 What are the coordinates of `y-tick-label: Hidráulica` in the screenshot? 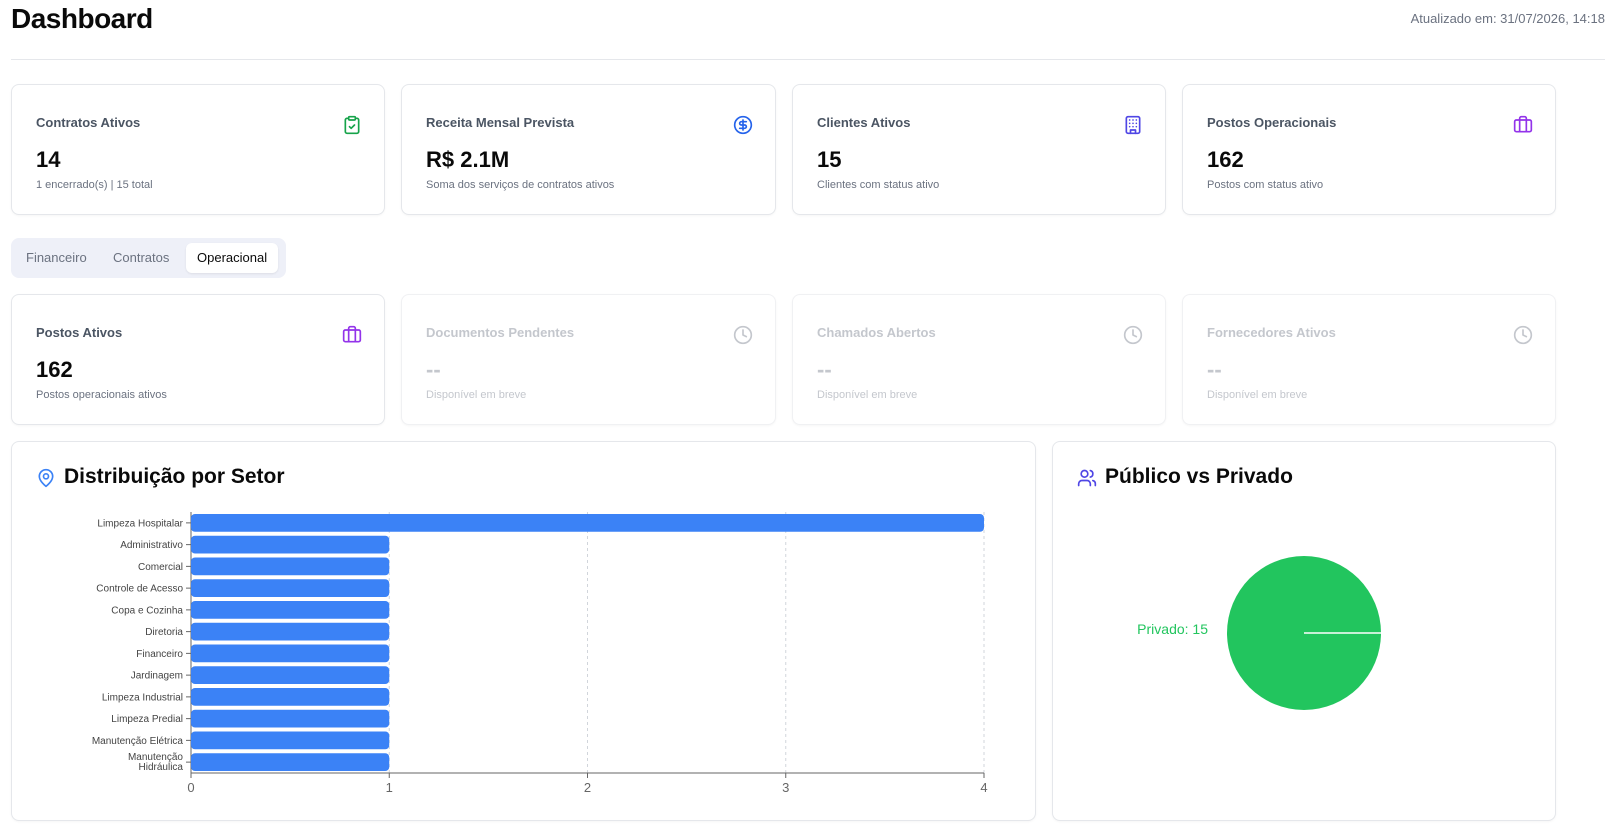 It's located at (161, 767).